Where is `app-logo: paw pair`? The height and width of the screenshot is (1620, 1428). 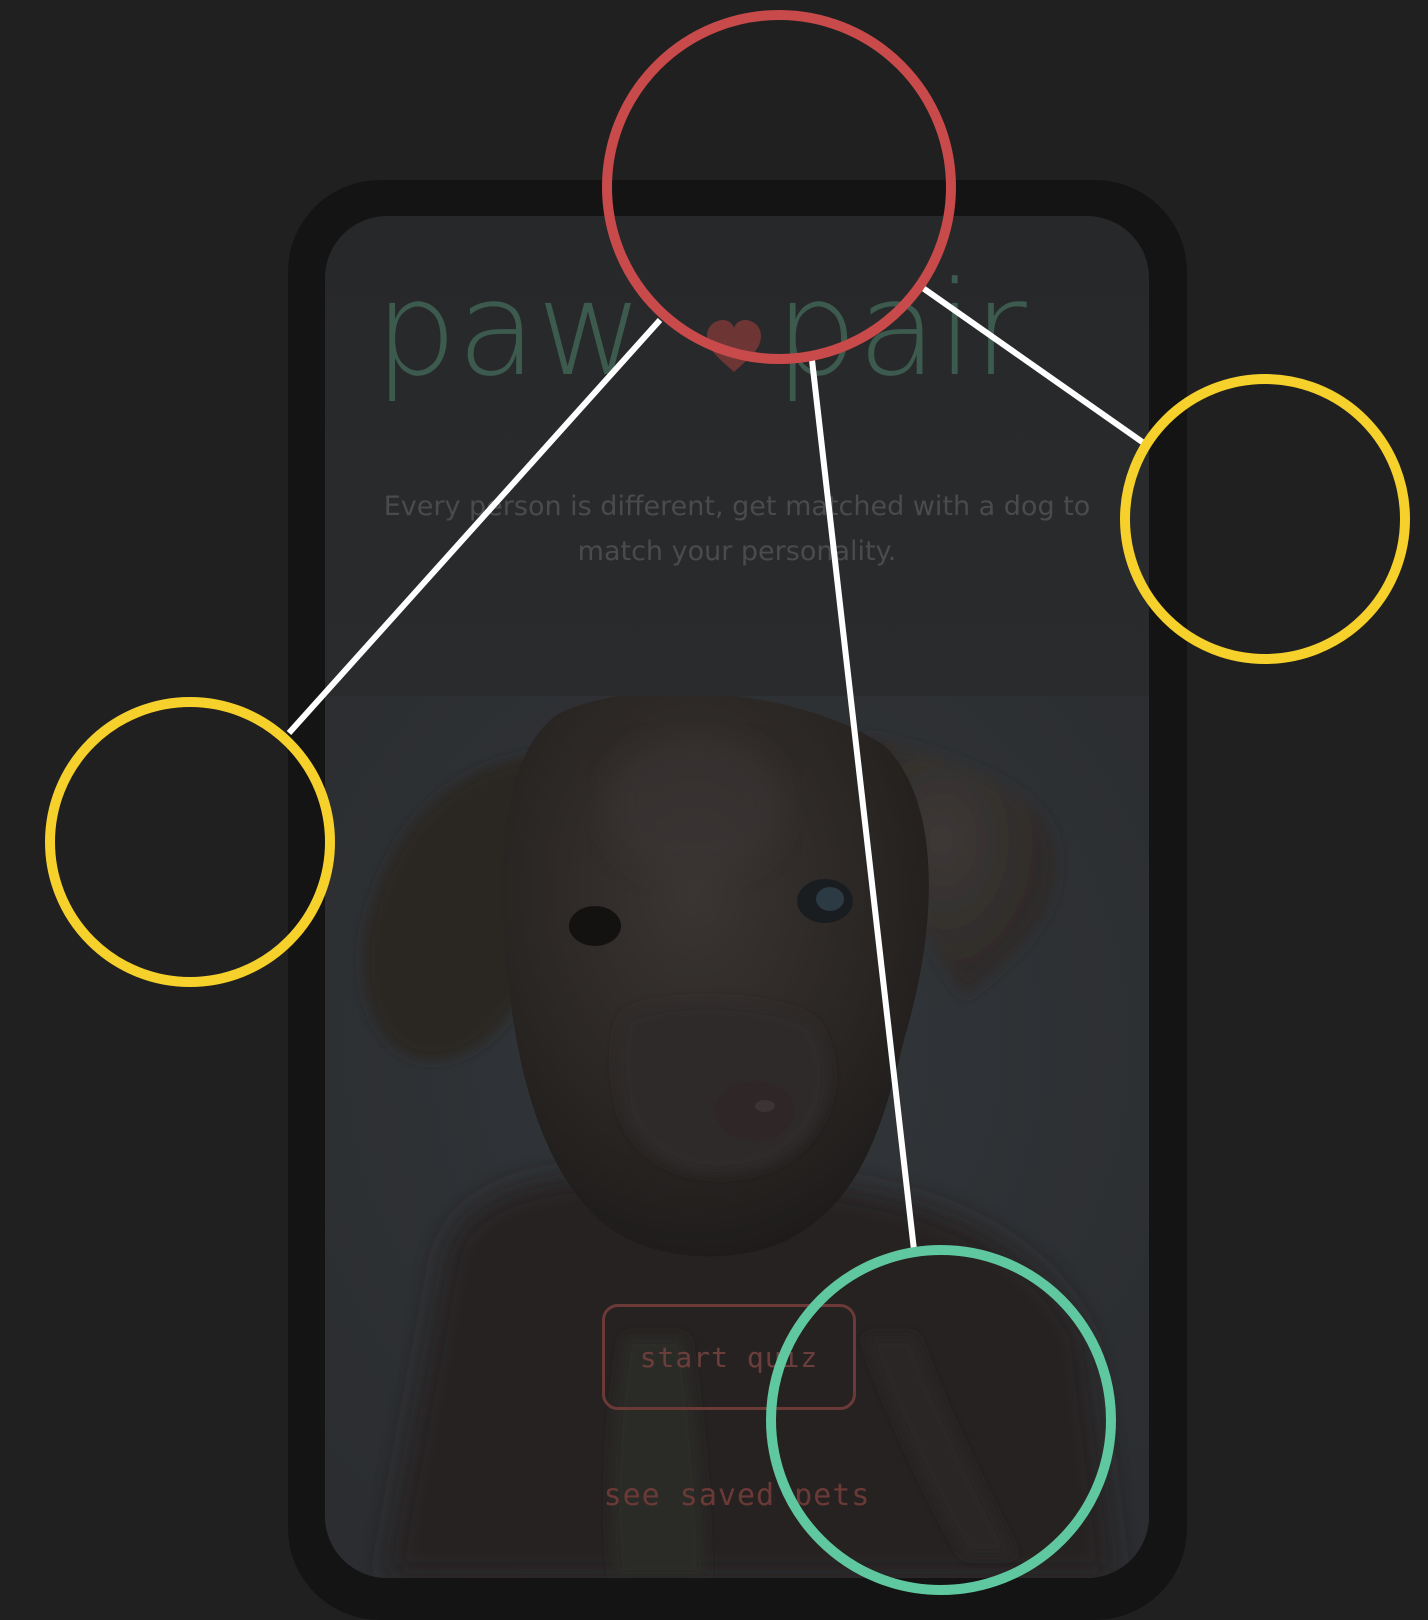 app-logo: paw pair is located at coordinates (737, 339).